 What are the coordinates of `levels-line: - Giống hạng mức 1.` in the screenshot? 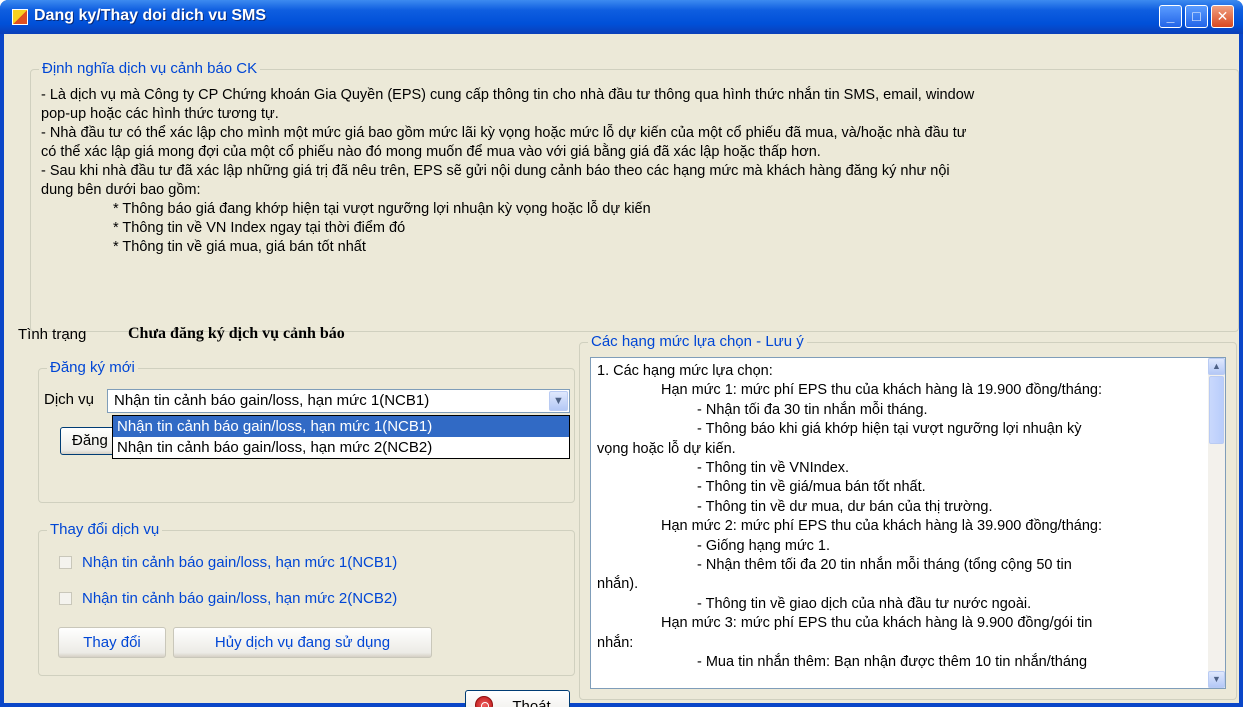 It's located at (764, 545).